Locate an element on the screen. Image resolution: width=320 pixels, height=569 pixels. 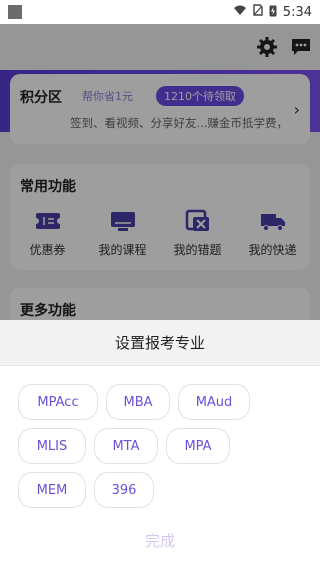
sheet-title: 设置报考专业 is located at coordinates (160, 343).